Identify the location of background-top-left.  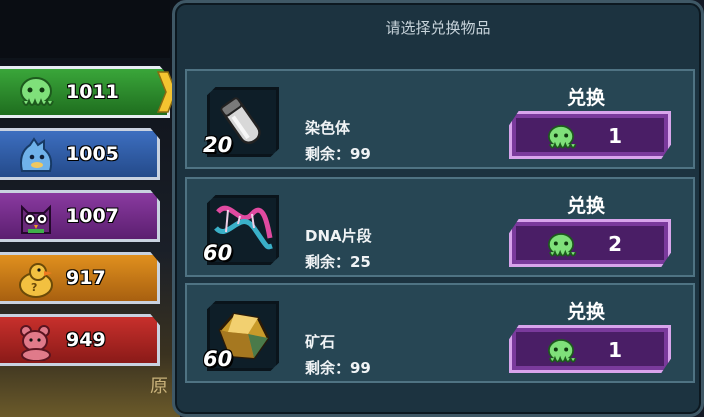
(85, 29).